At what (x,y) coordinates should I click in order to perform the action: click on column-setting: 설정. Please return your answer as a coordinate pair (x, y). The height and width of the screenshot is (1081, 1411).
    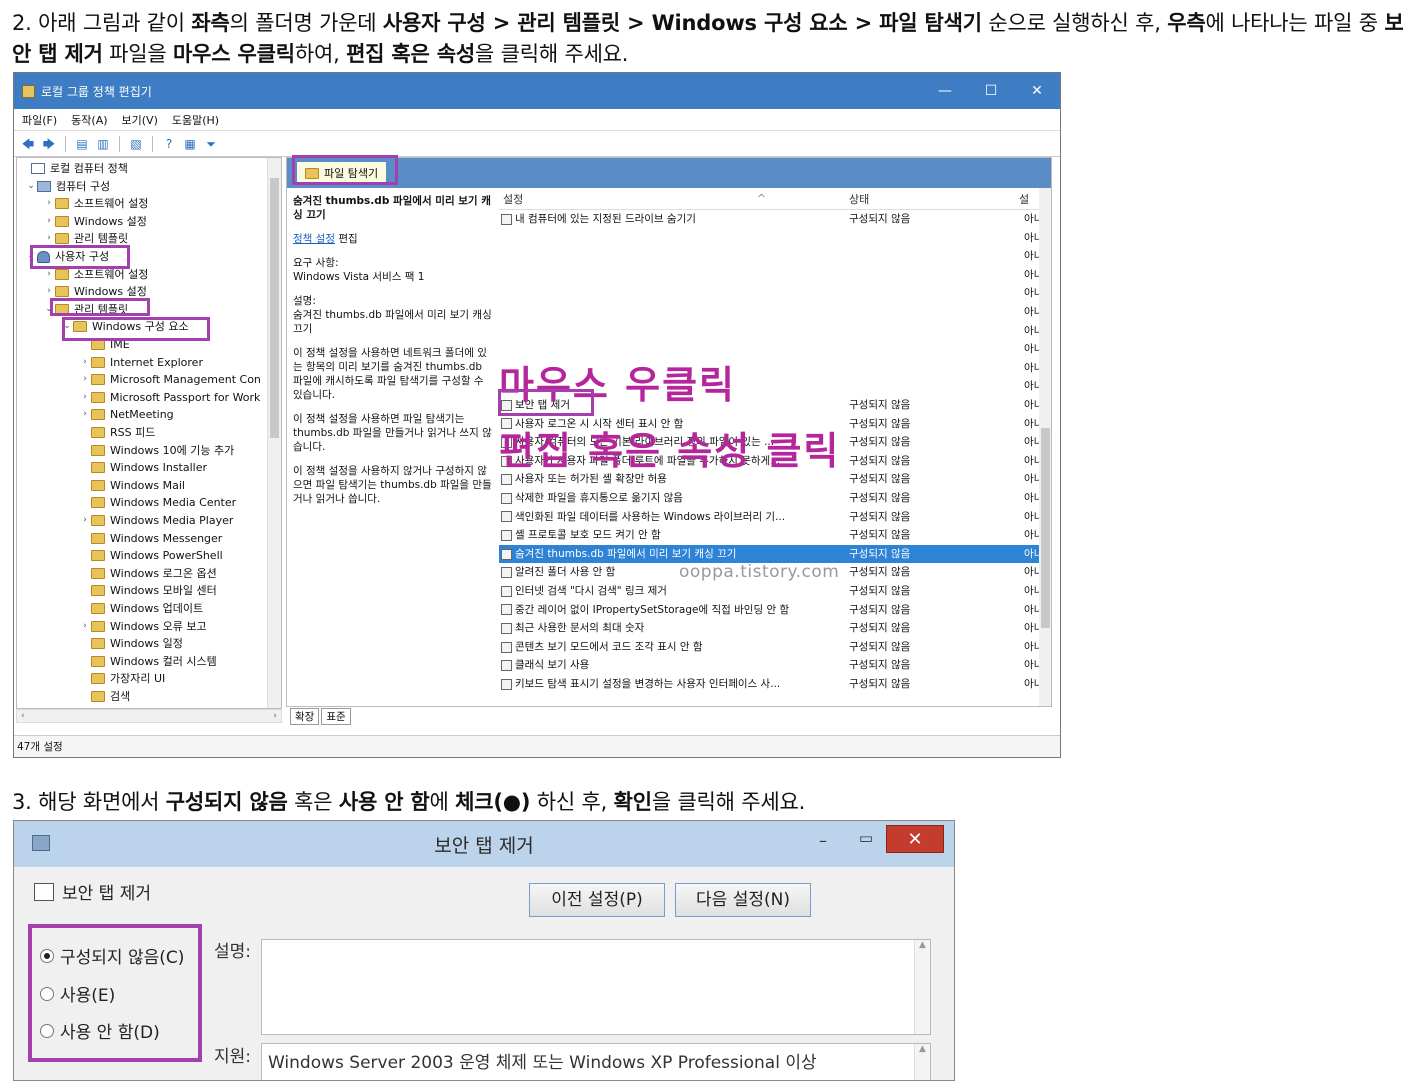
    Looking at the image, I should click on (586, 199).